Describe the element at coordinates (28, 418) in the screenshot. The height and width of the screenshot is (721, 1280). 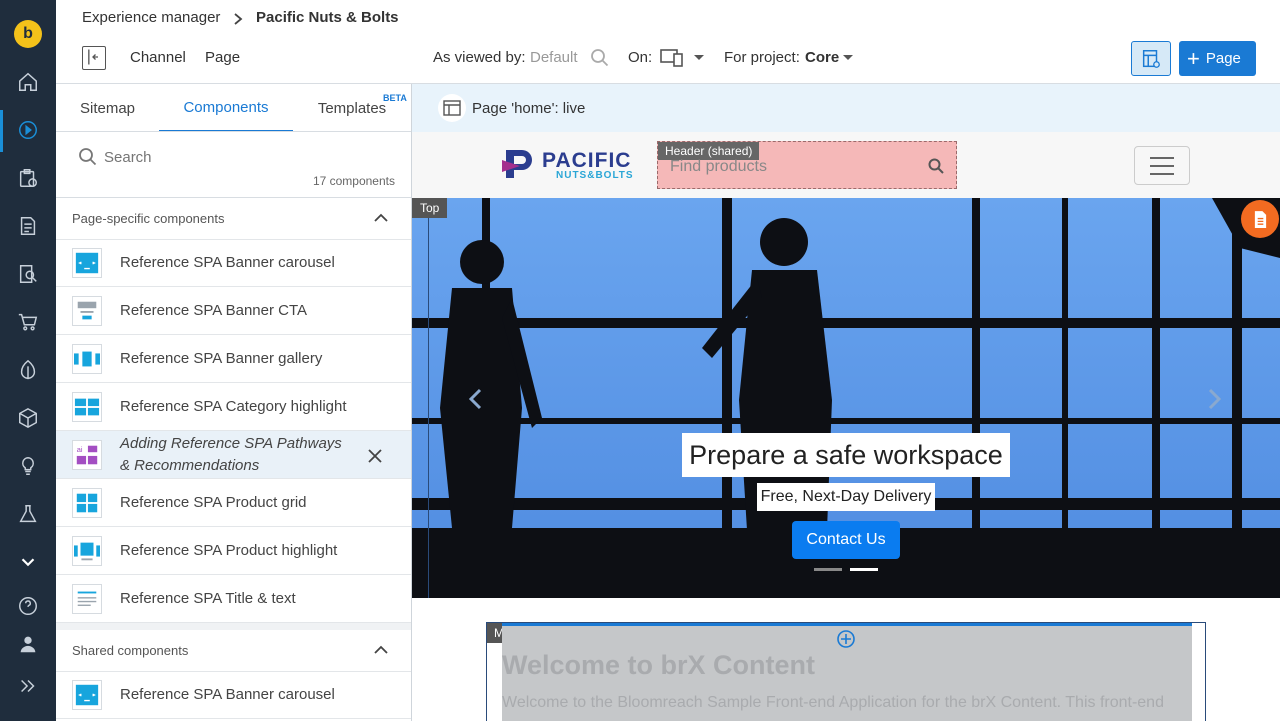
I see `cube-icon` at that location.